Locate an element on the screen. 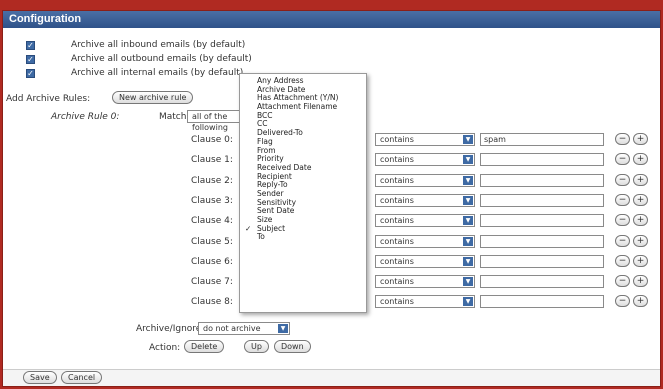  archive-ignore-select: do not archive ▼ is located at coordinates (244, 328).